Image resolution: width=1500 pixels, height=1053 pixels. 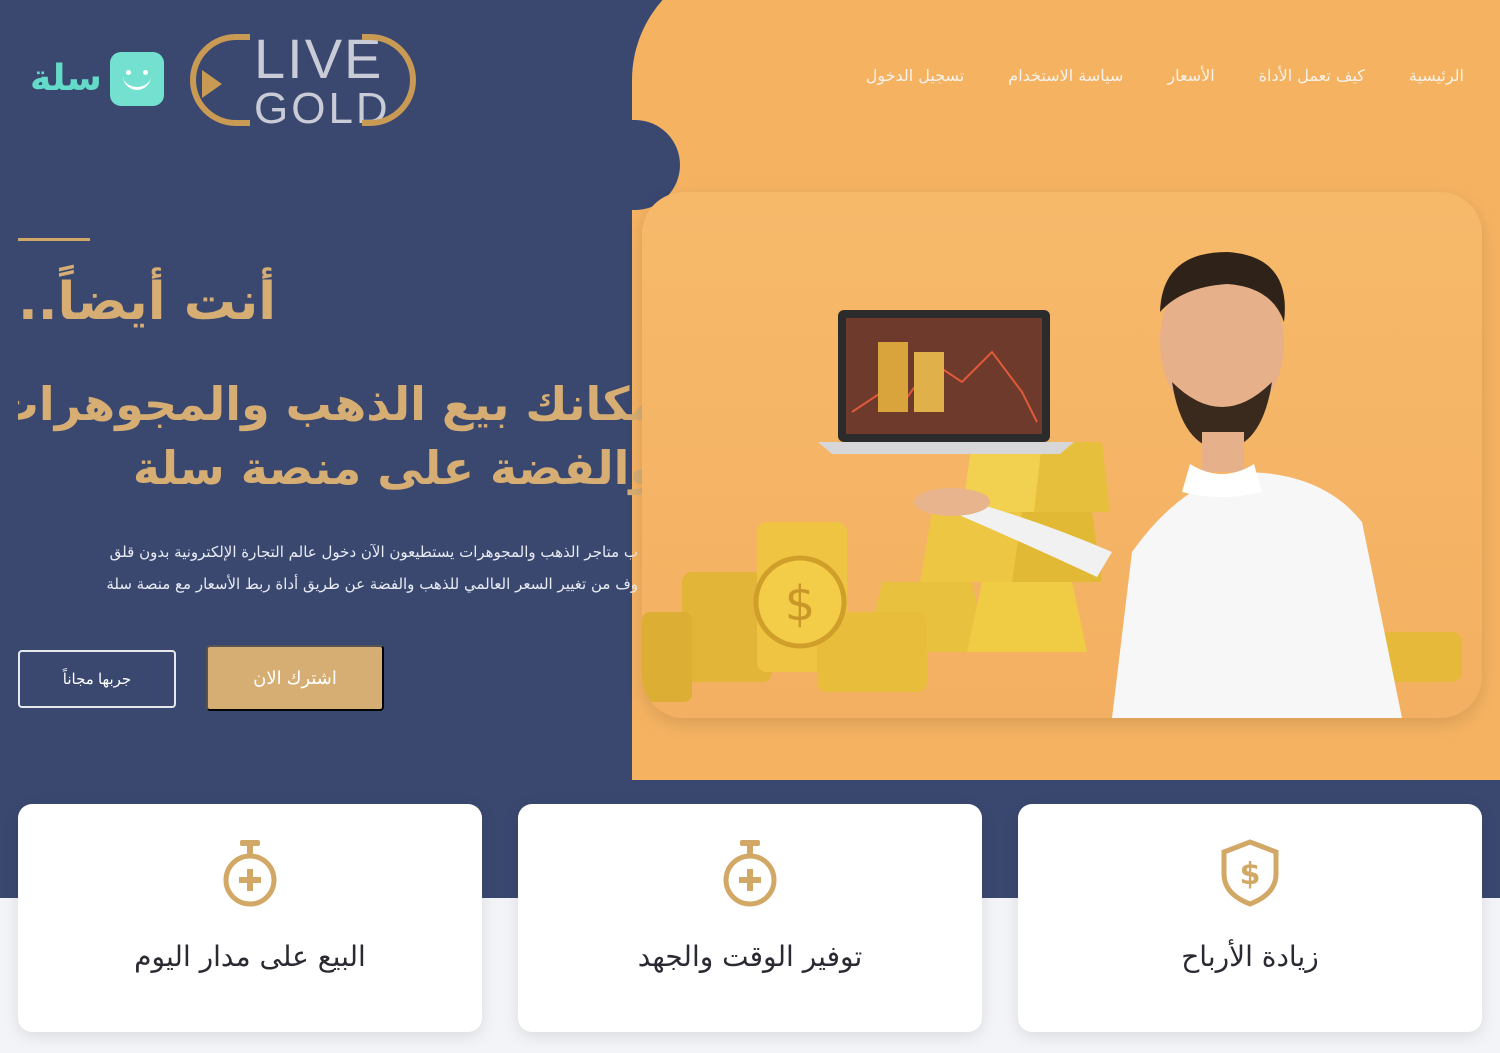 What do you see at coordinates (620, 165) in the screenshot?
I see `blob-notch` at bounding box center [620, 165].